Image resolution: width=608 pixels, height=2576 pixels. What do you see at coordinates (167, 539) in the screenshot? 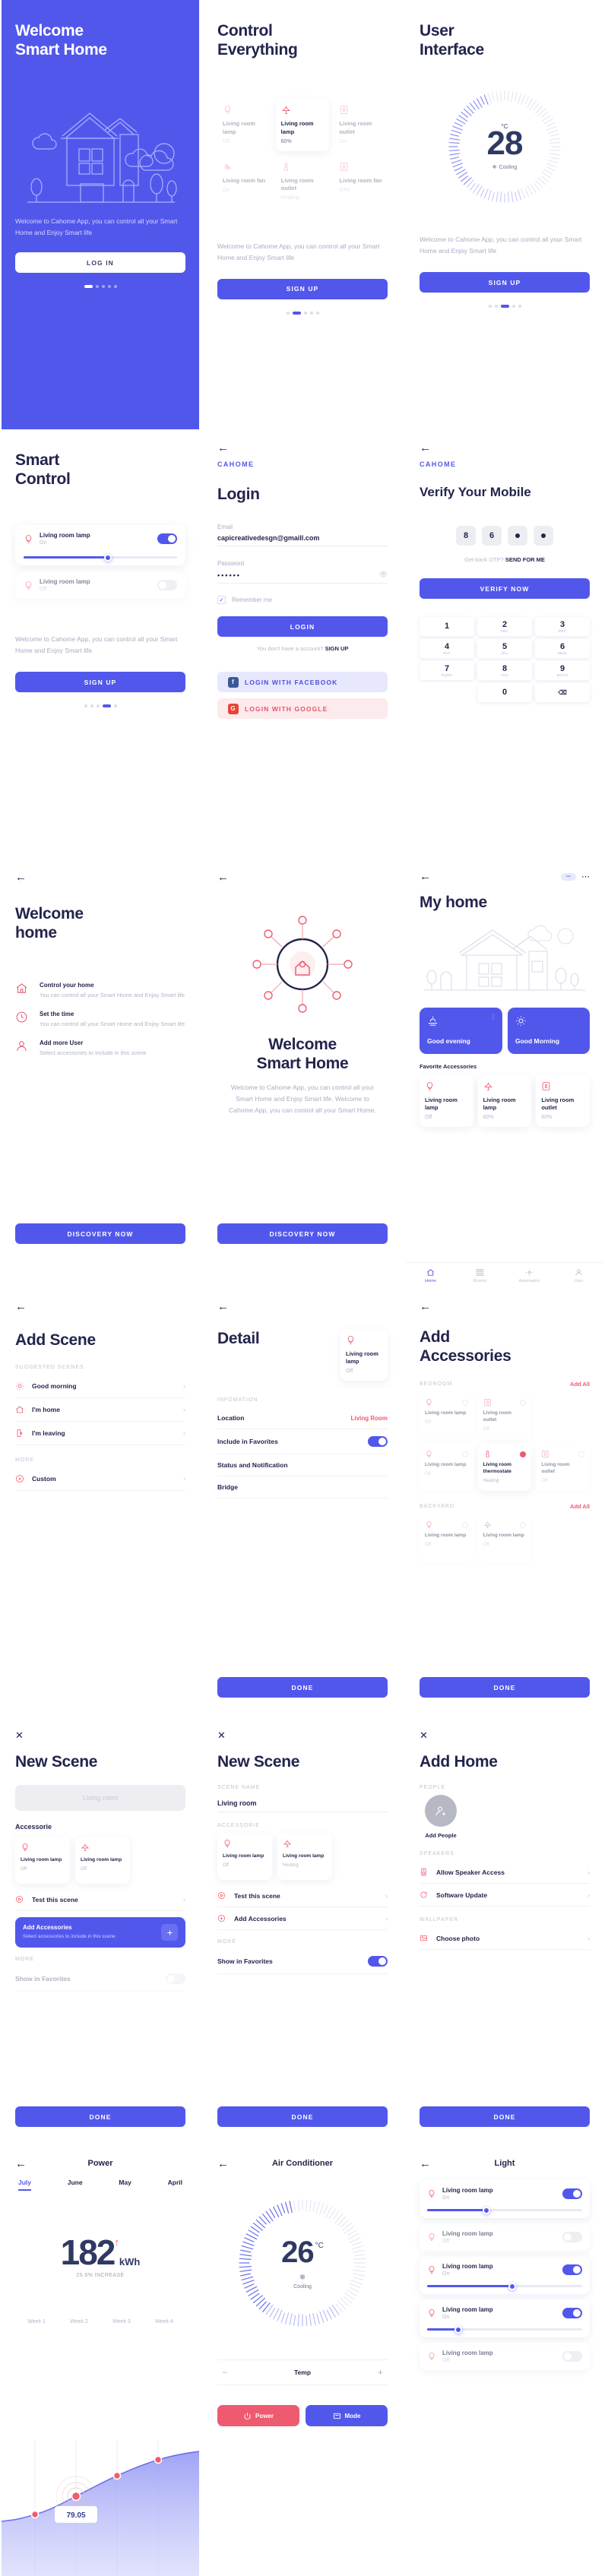
I see `device-toggle` at bounding box center [167, 539].